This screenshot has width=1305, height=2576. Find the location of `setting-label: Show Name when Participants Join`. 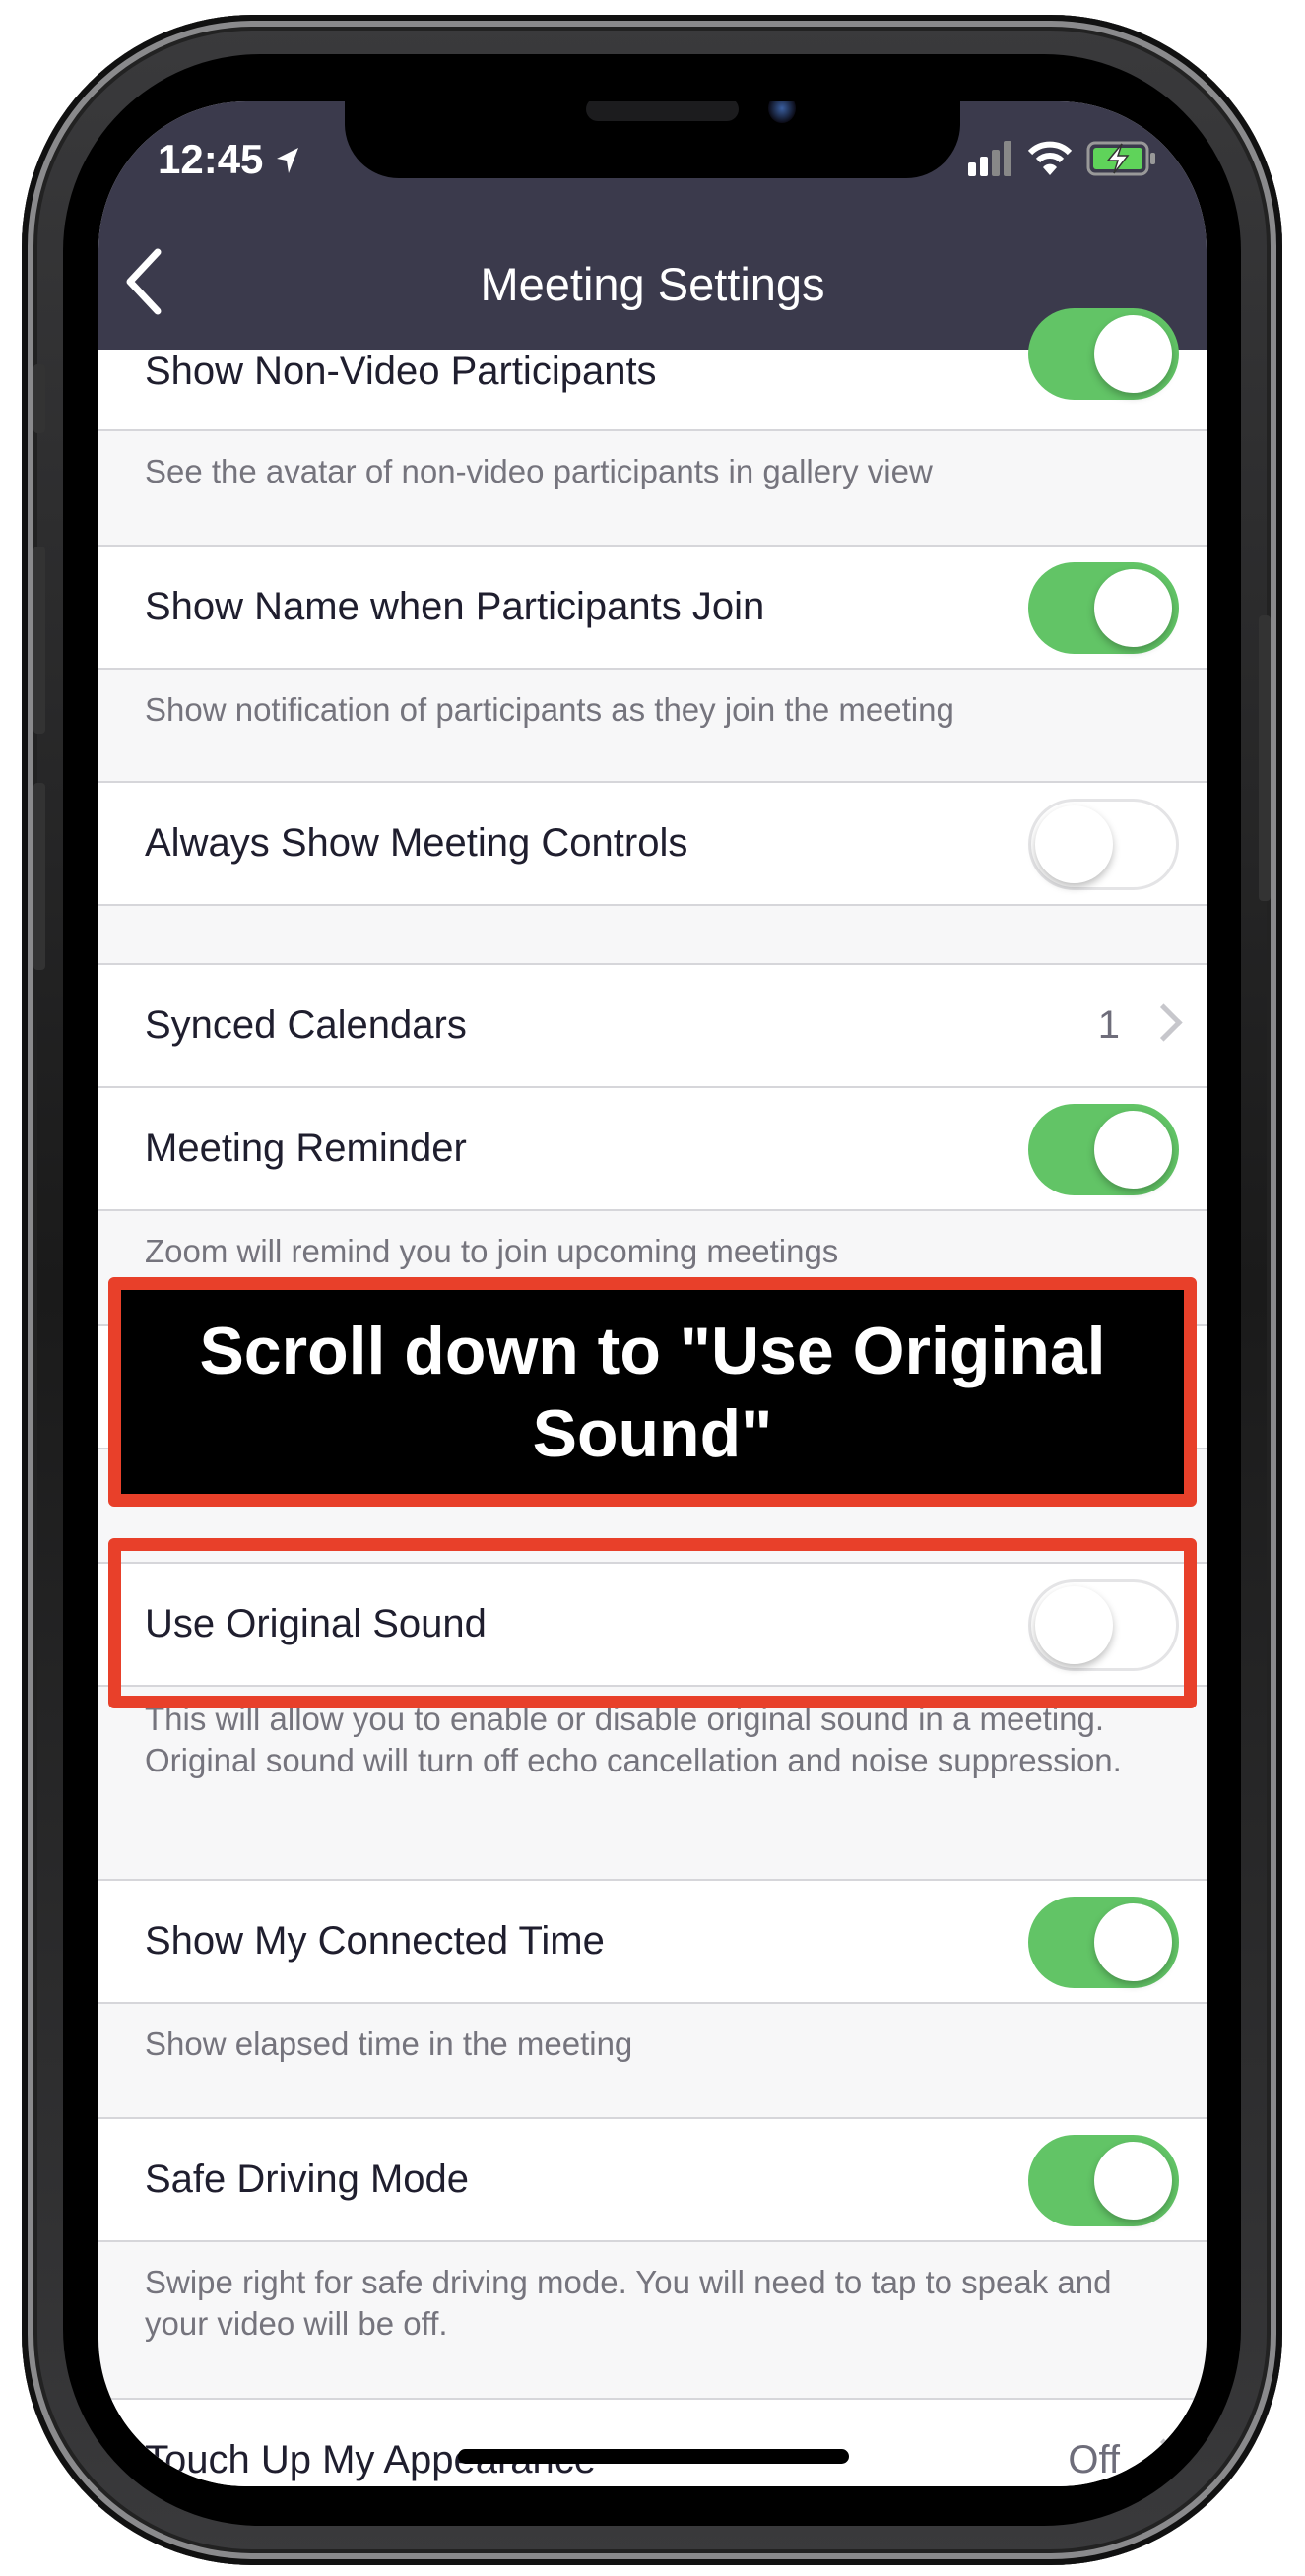

setting-label: Show Name when Participants Join is located at coordinates (455, 606).